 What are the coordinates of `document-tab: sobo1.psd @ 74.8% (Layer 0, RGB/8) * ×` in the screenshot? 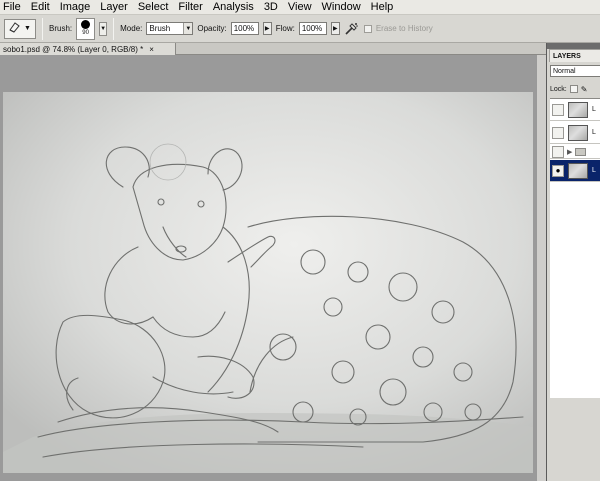 It's located at (88, 49).